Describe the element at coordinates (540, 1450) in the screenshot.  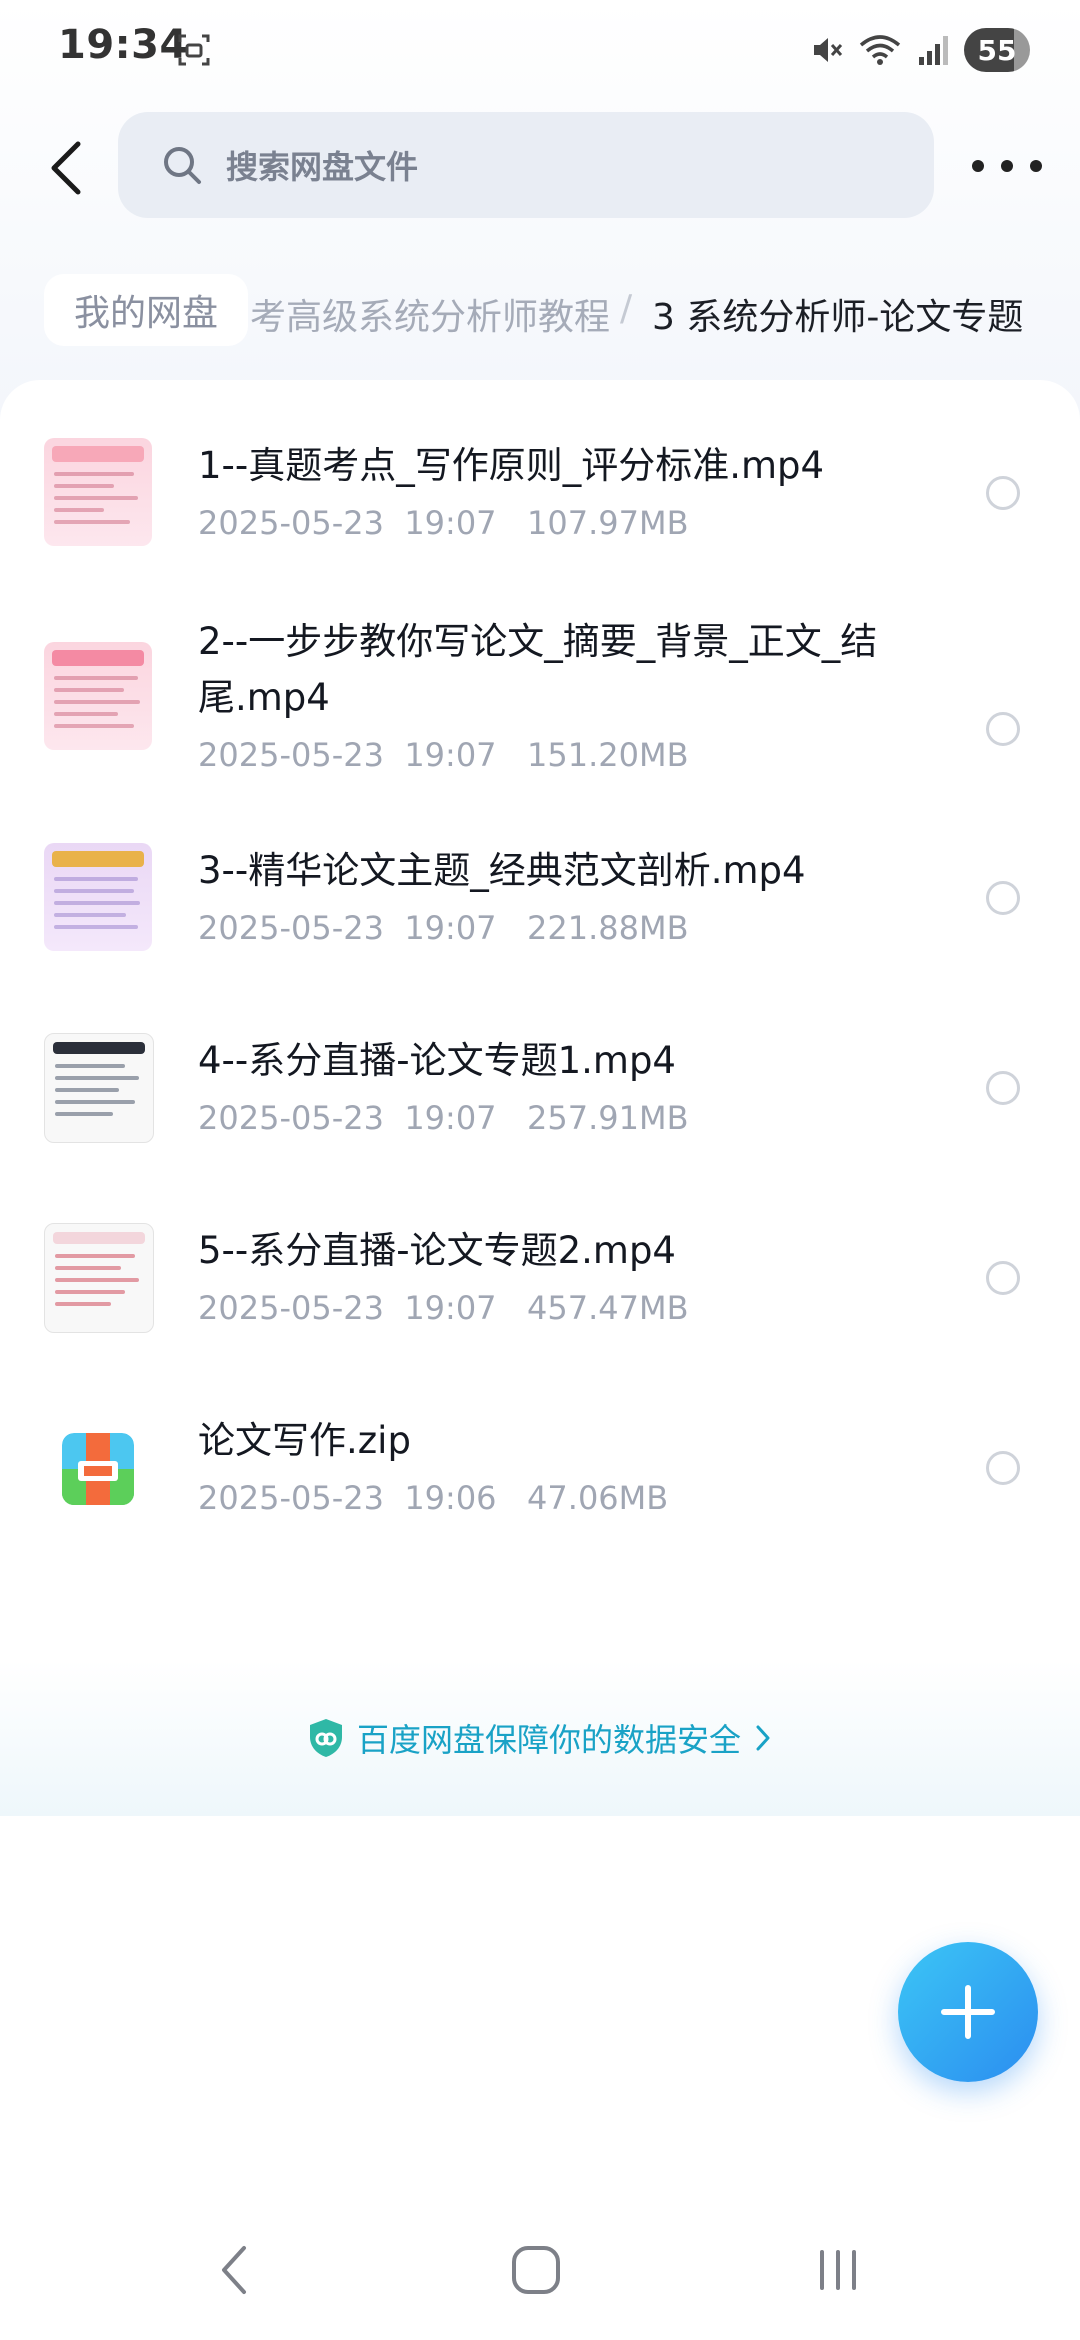
I see `file-row: 论文写作.zip 2025-05-23 19:06 47.06MB` at that location.